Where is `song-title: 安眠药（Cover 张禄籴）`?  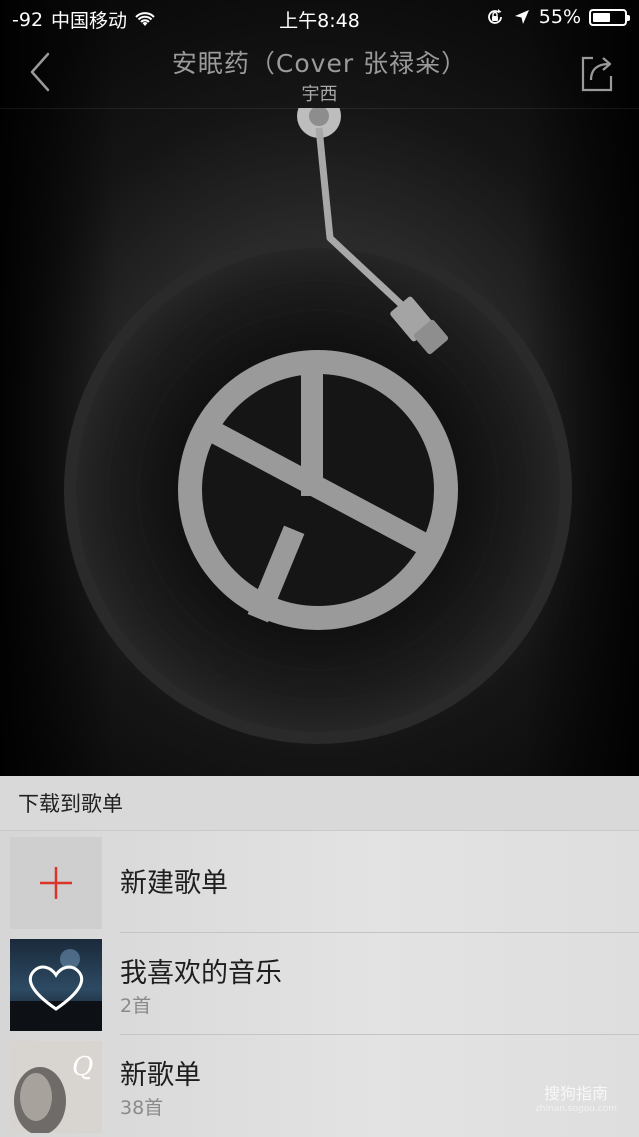 song-title: 安眠药（Cover 张禄籴） is located at coordinates (319, 63).